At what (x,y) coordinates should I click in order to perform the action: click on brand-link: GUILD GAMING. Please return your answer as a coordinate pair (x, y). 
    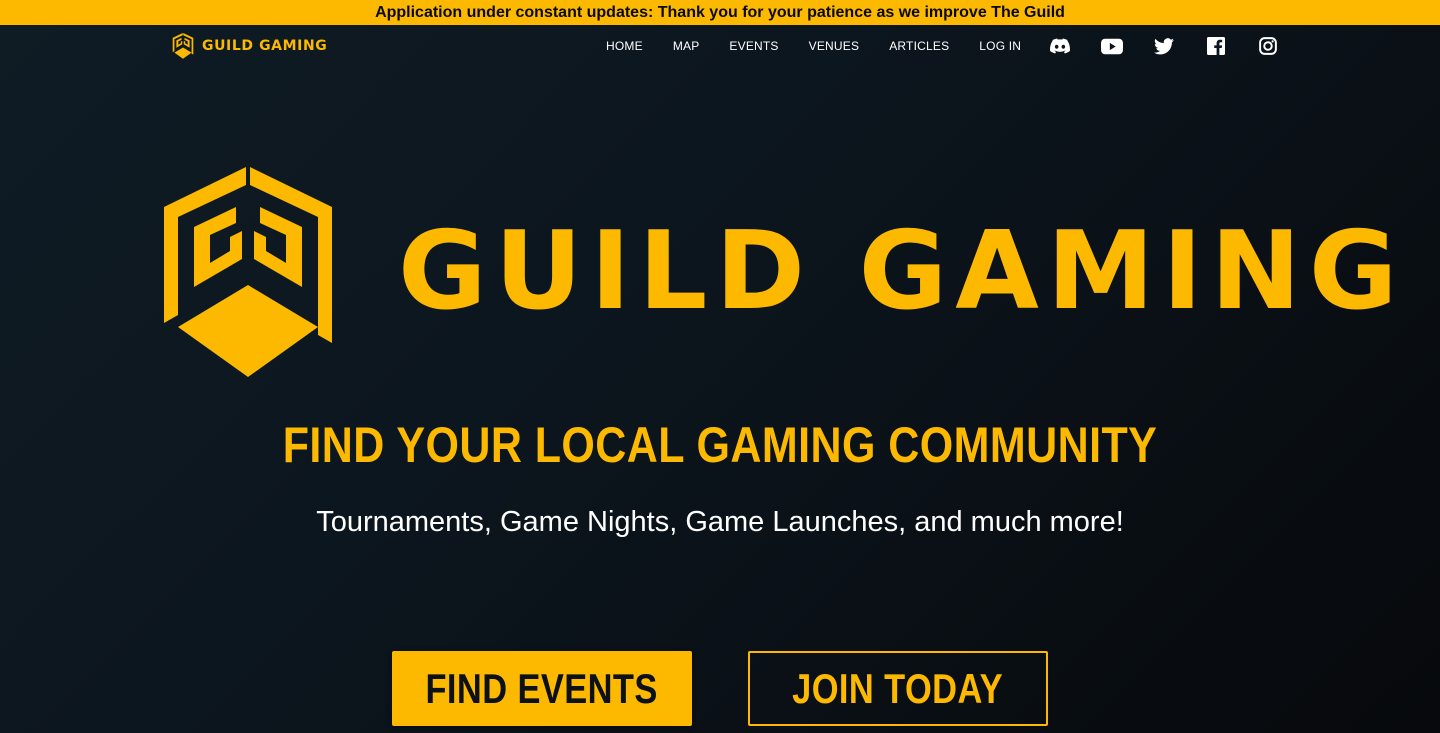
    Looking at the image, I should click on (249, 46).